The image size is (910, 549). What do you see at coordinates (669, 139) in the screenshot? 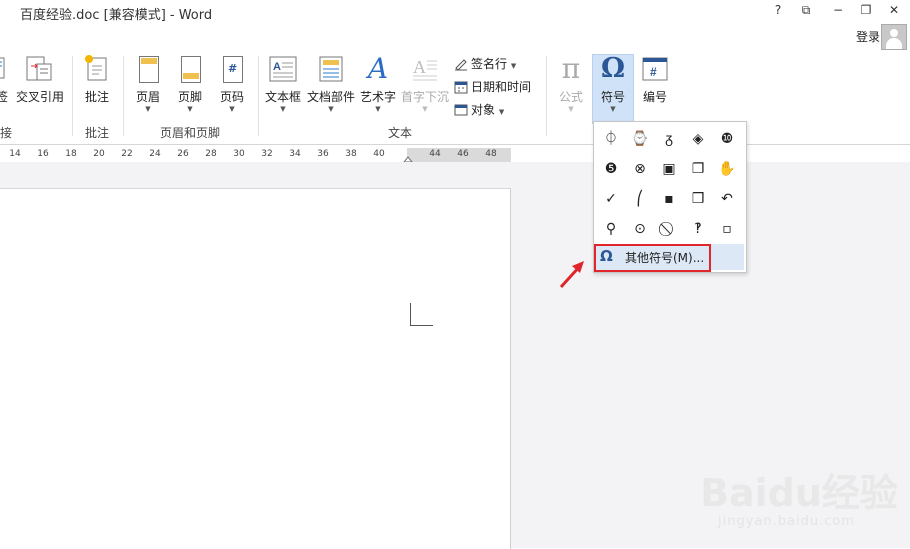
I see `symbol-cell: ᵹ` at bounding box center [669, 139].